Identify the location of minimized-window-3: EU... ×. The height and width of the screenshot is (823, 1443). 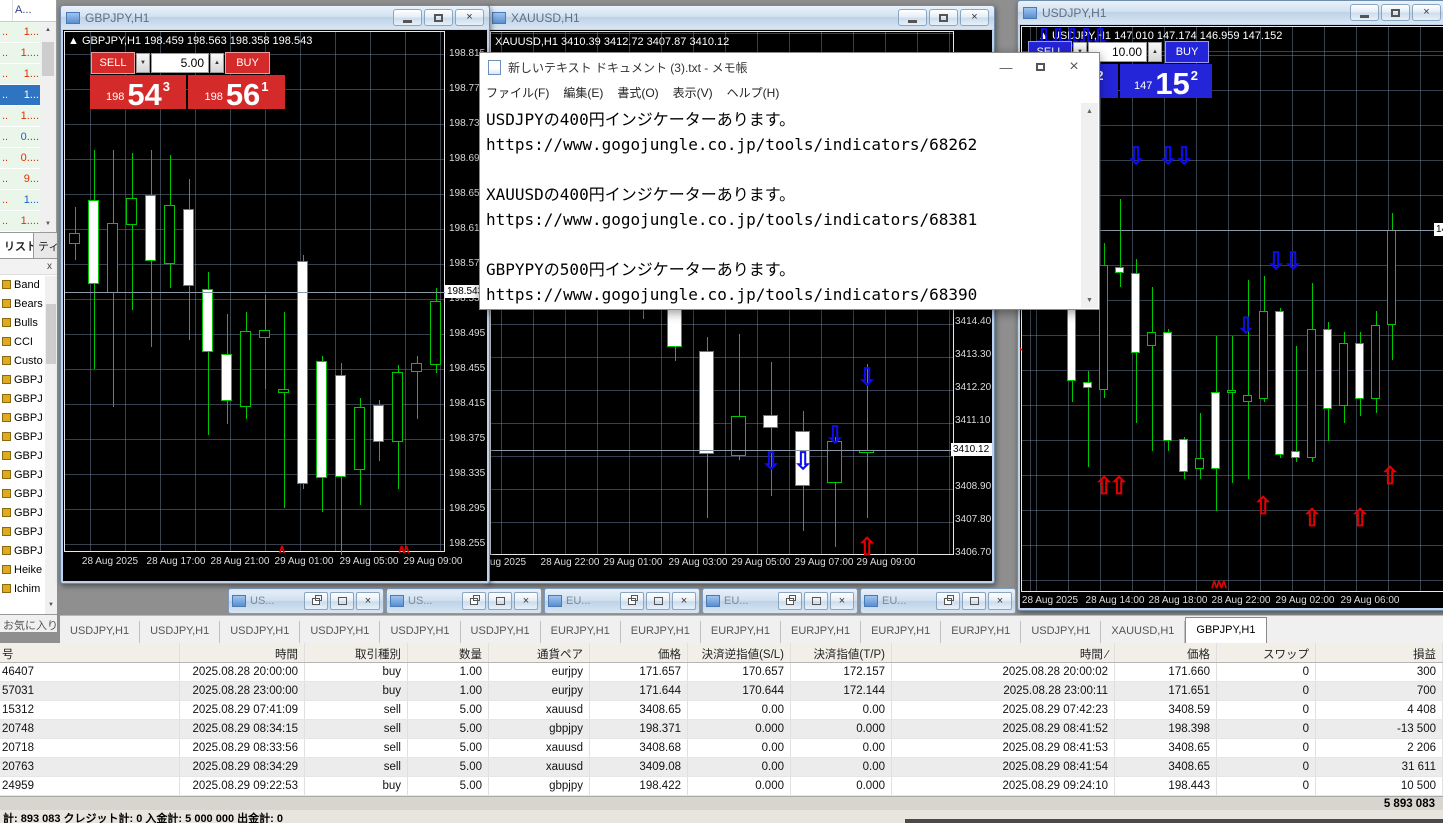
(780, 601).